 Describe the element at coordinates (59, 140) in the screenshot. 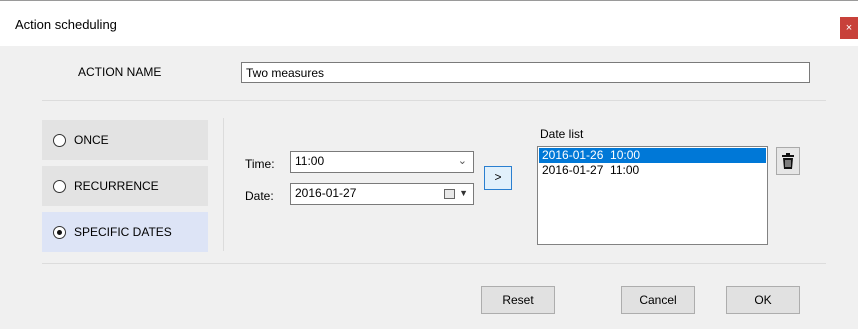

I see `radio-once` at that location.